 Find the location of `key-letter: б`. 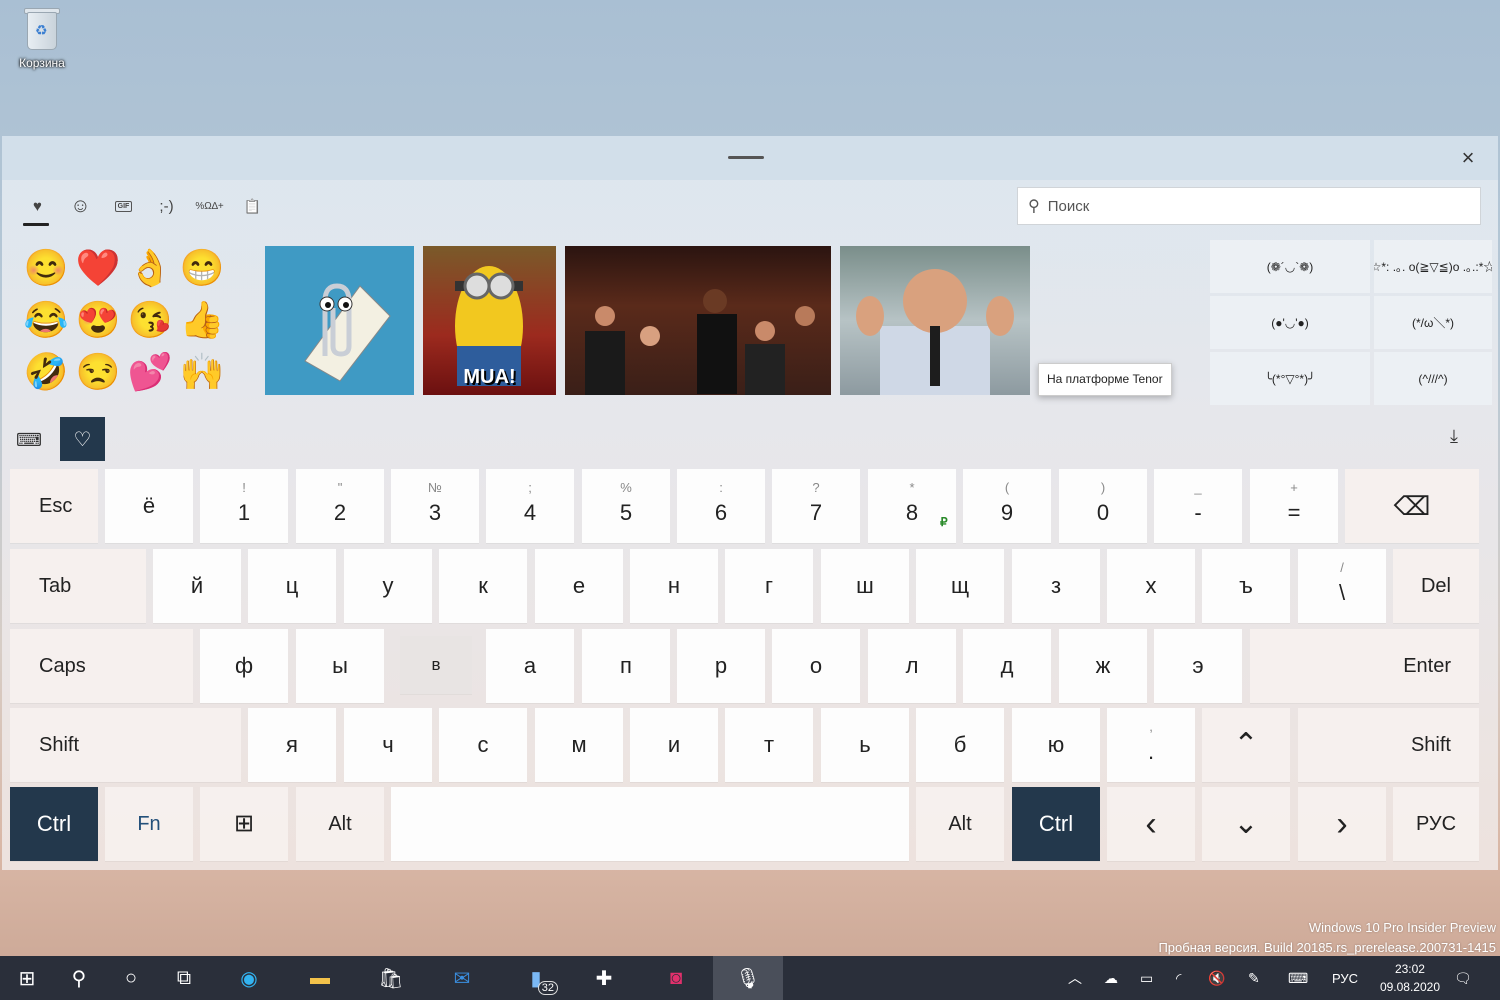

key-letter: б is located at coordinates (960, 745).